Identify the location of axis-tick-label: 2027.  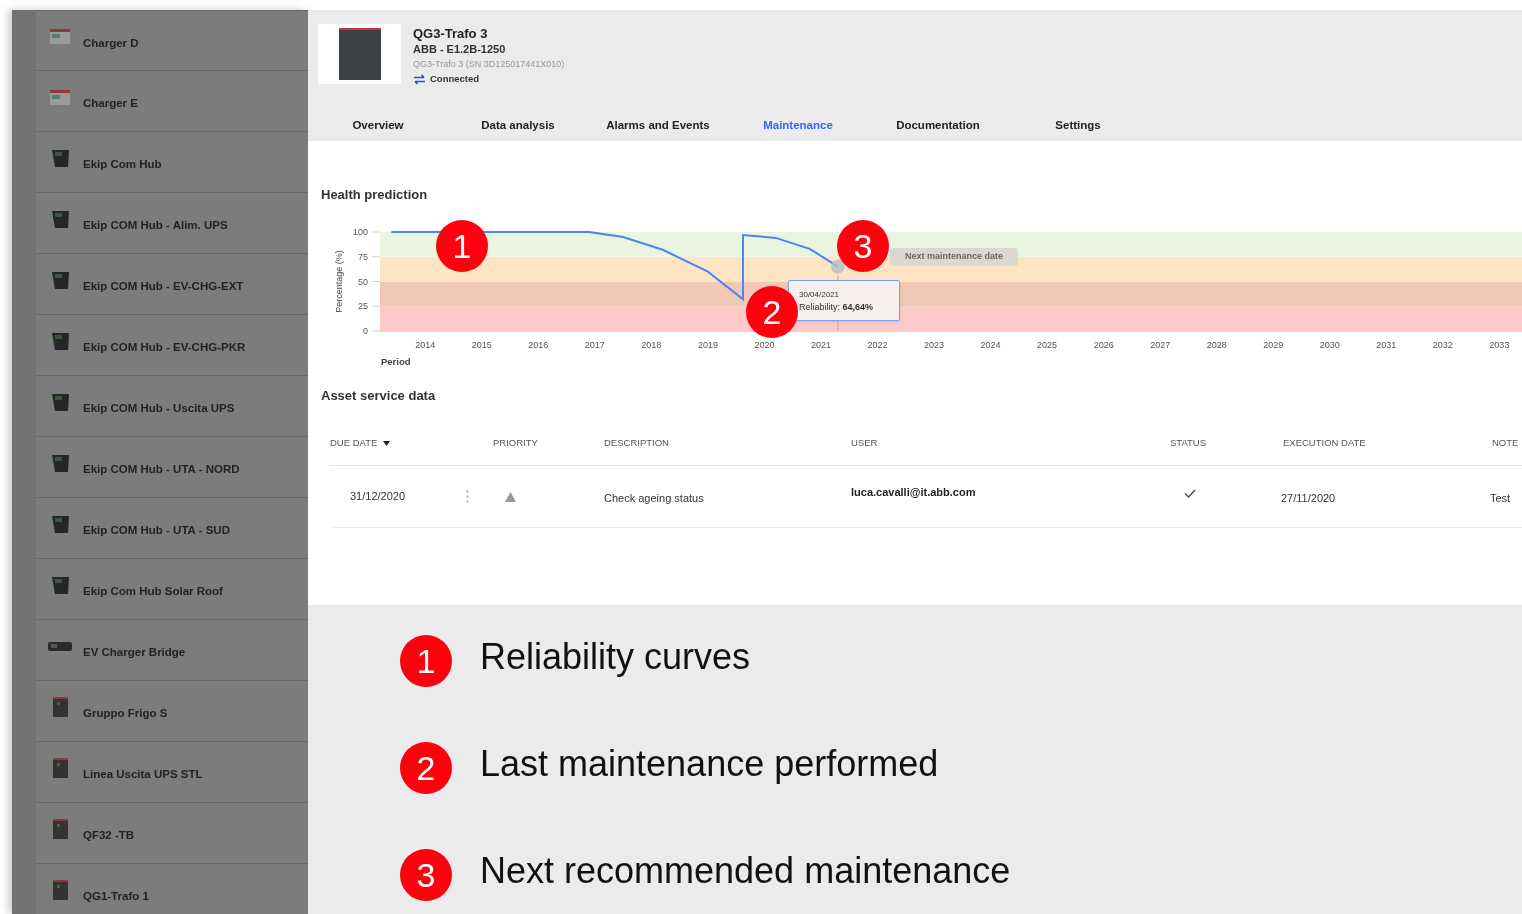
(1160, 345).